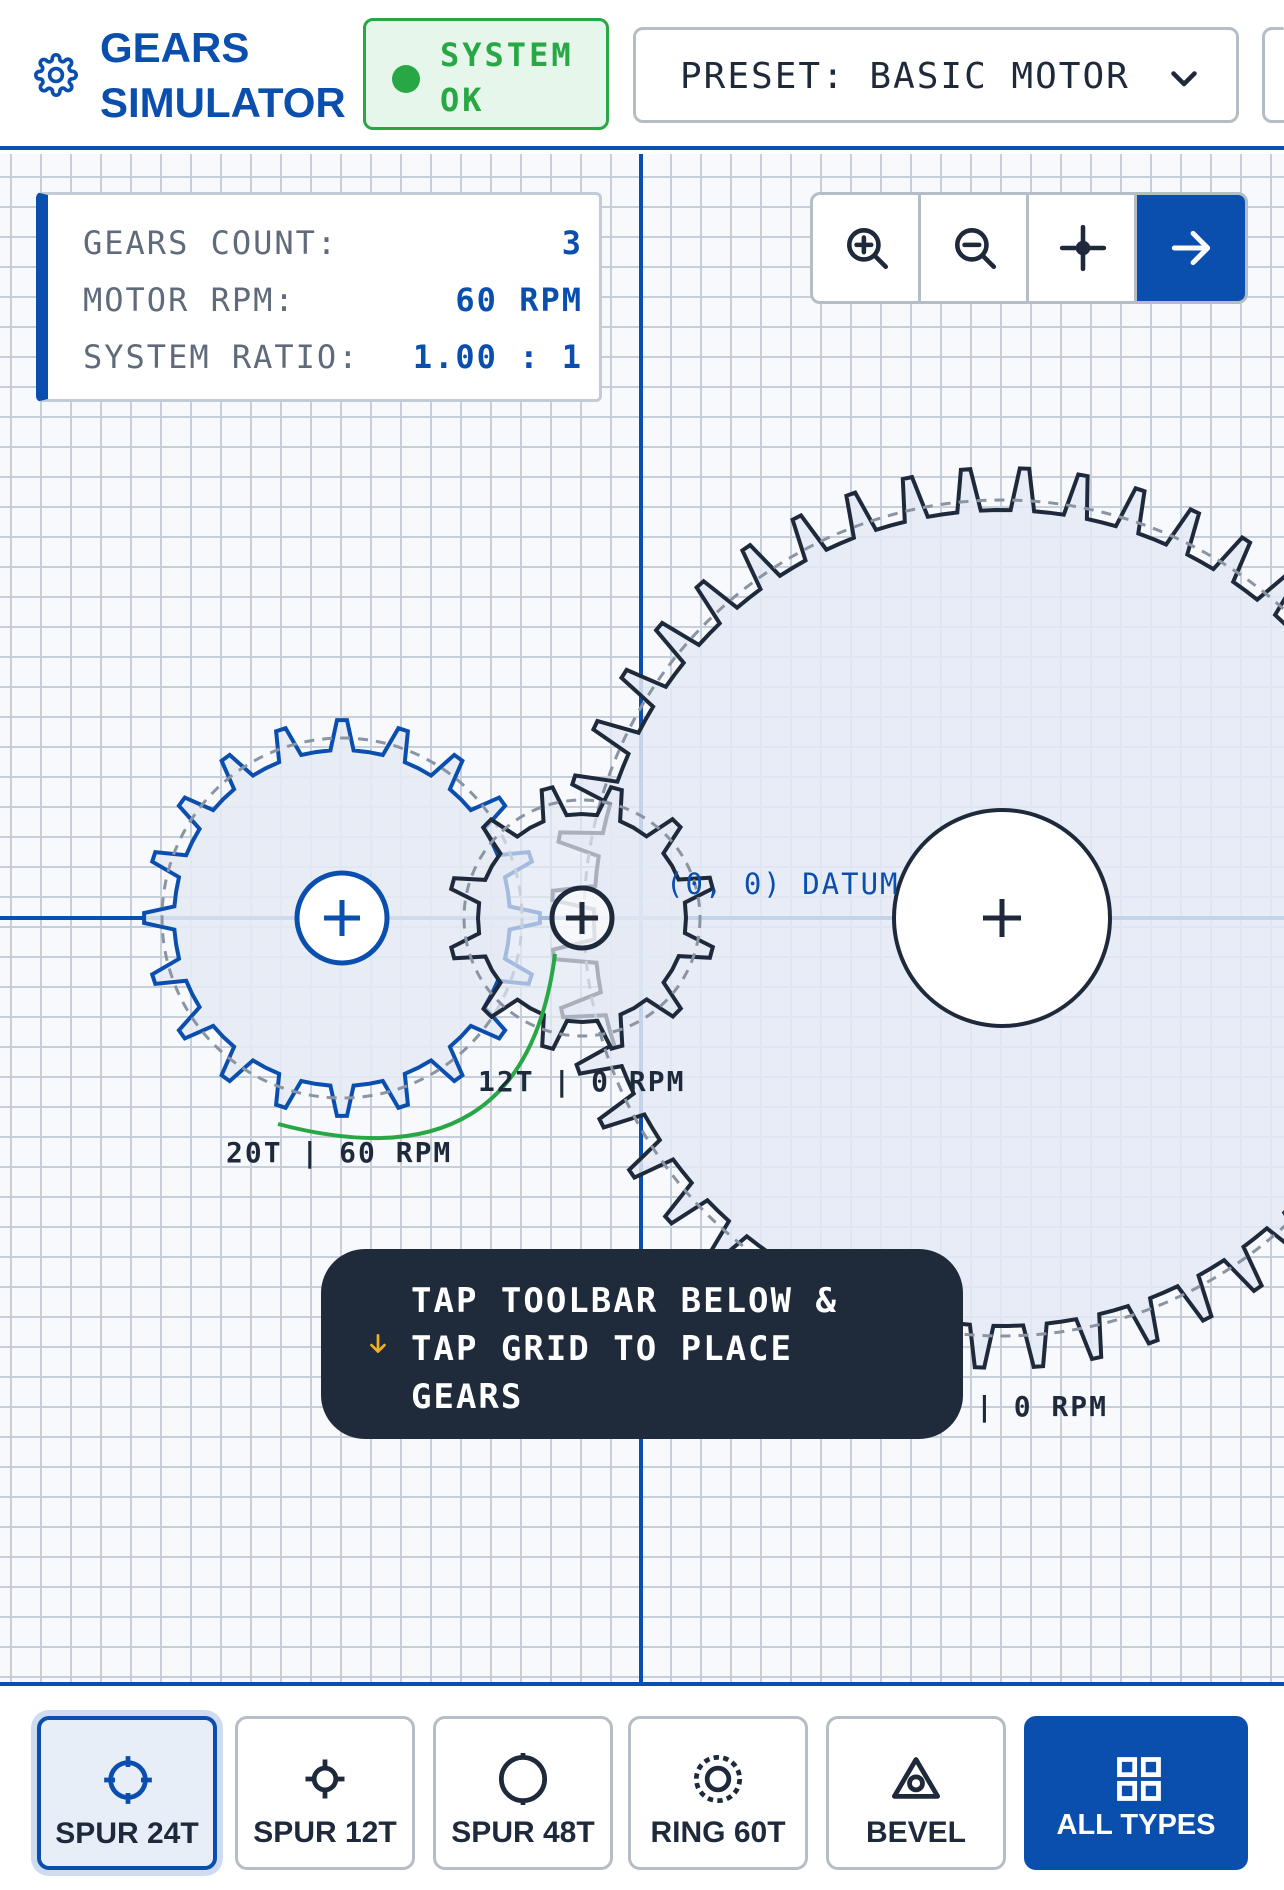 This screenshot has height=1890, width=1284. Describe the element at coordinates (128, 1780) in the screenshot. I see `spur-24-icon` at that location.